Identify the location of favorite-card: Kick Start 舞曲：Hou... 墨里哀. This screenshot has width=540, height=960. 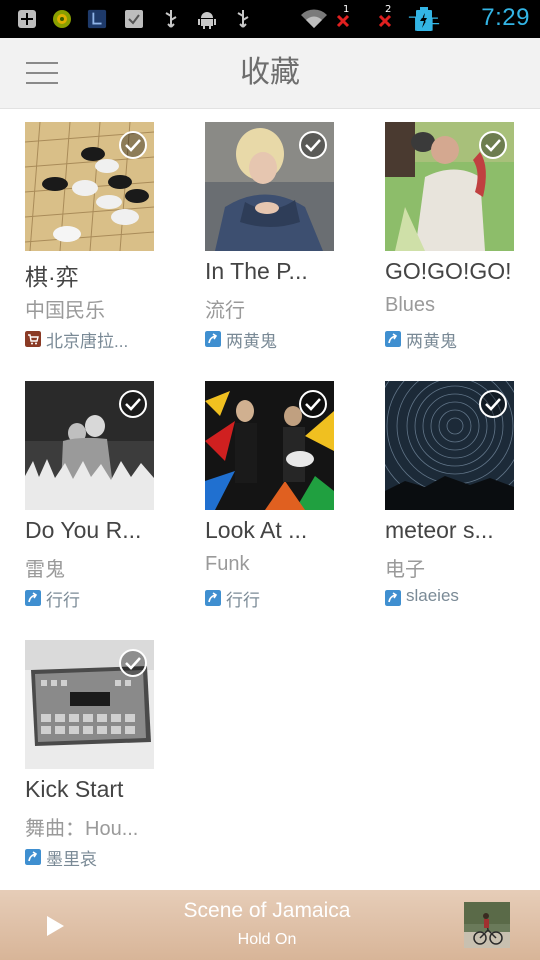
(105, 762).